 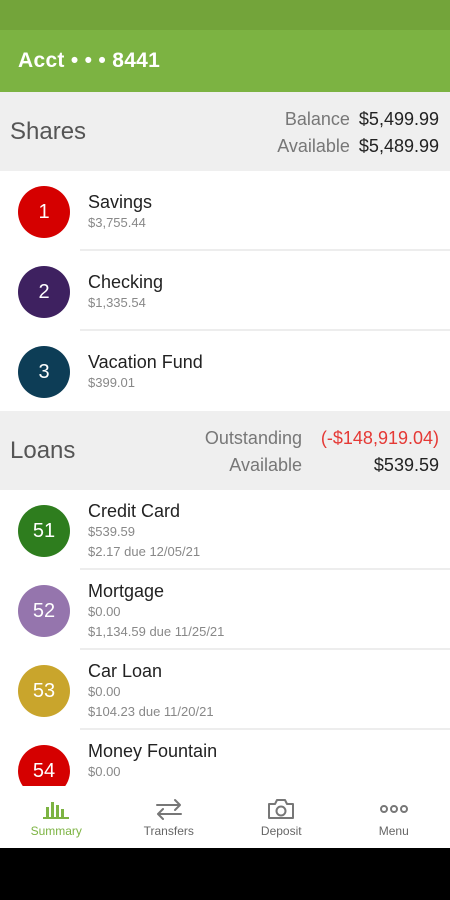 I want to click on nav-summary: Summary, so click(x=56, y=817).